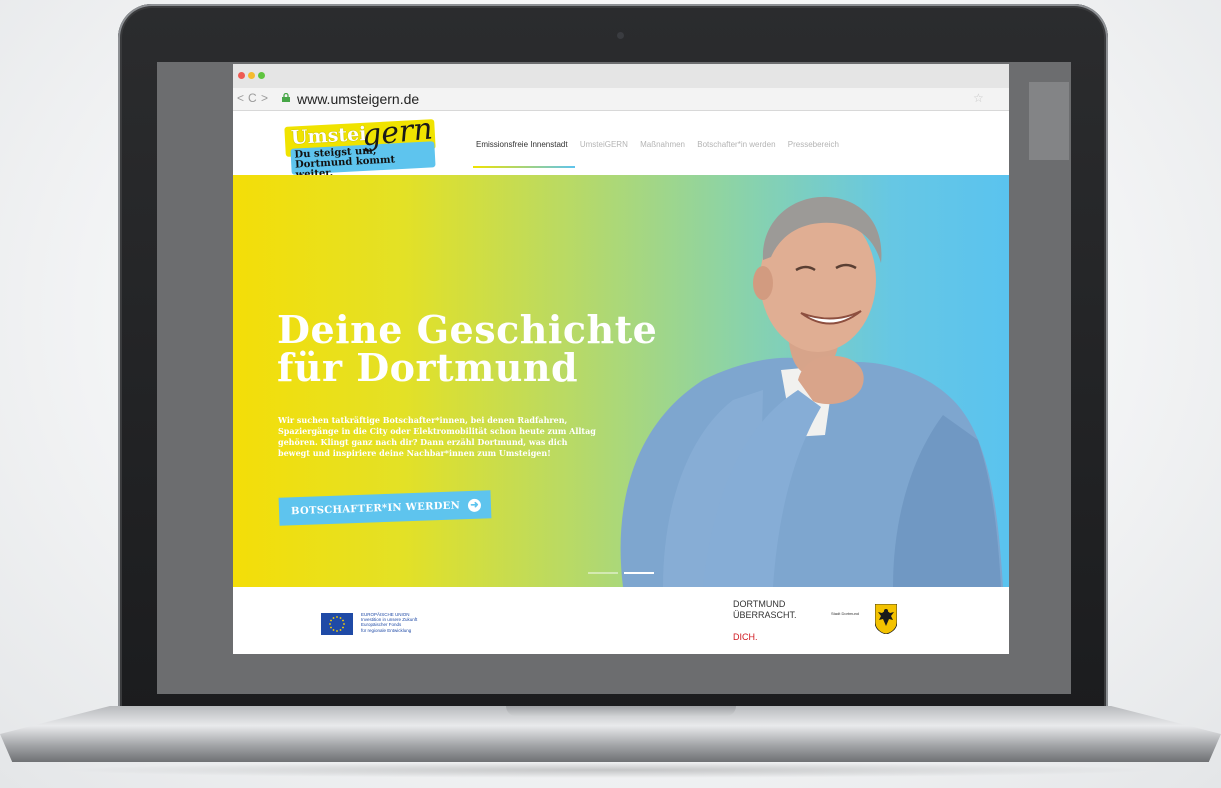  What do you see at coordinates (241, 75) in the screenshot?
I see `close-window-button` at bounding box center [241, 75].